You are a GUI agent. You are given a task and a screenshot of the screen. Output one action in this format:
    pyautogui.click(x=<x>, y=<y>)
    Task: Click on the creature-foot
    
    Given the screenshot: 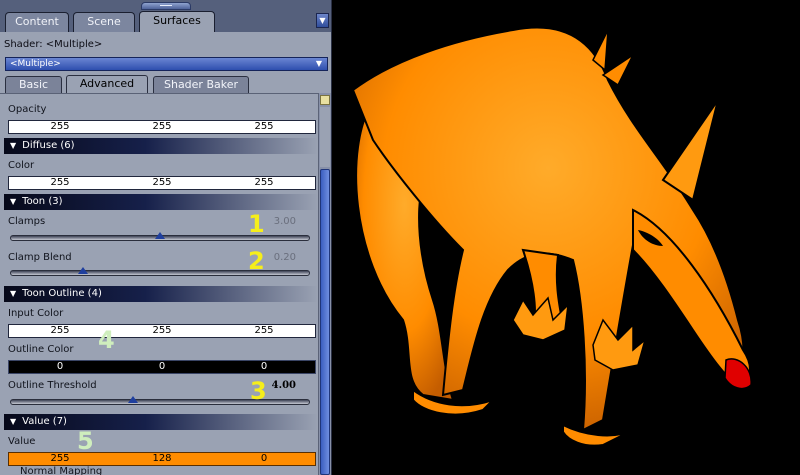 What is the action you would take?
    pyautogui.click(x=598, y=435)
    